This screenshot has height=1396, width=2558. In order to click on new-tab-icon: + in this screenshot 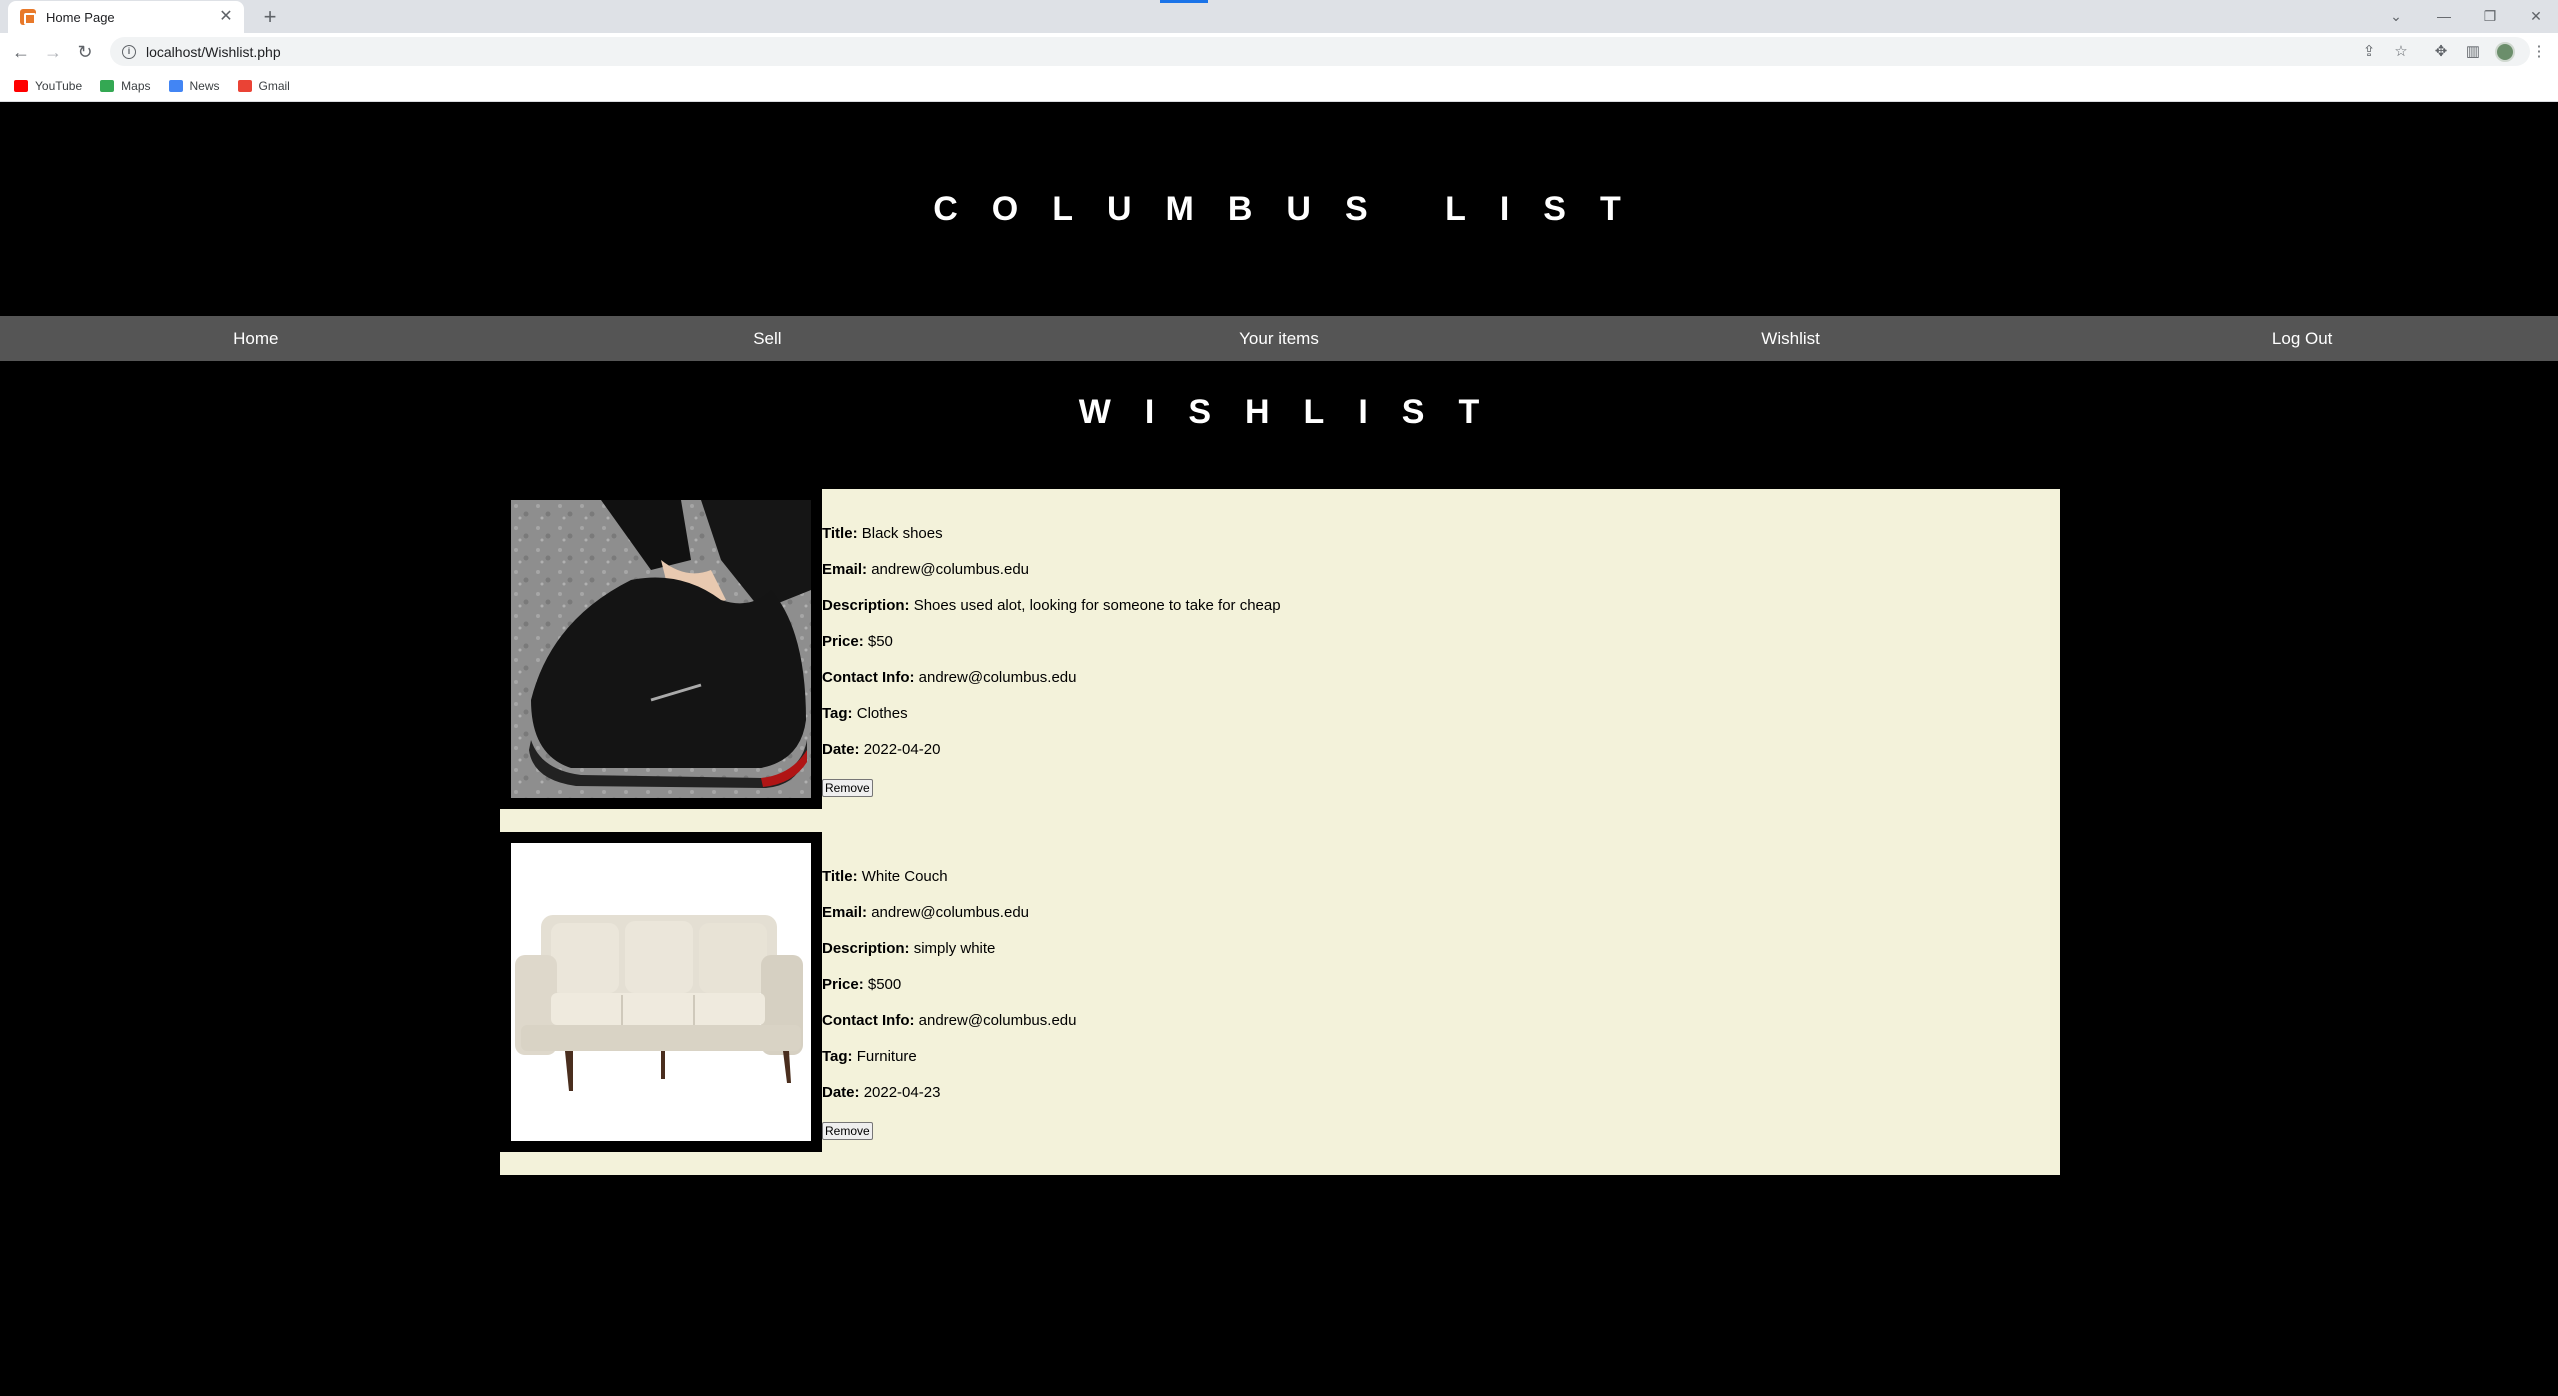, I will do `click(270, 17)`.